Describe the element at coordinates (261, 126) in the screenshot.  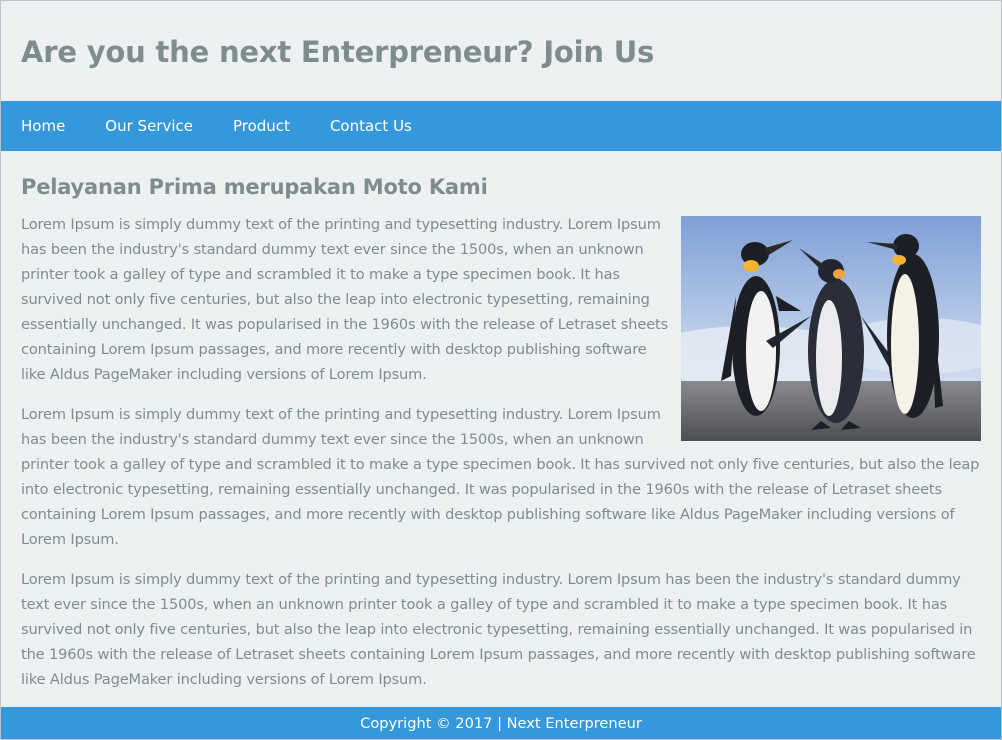
I see `nav-link-product: Product` at that location.